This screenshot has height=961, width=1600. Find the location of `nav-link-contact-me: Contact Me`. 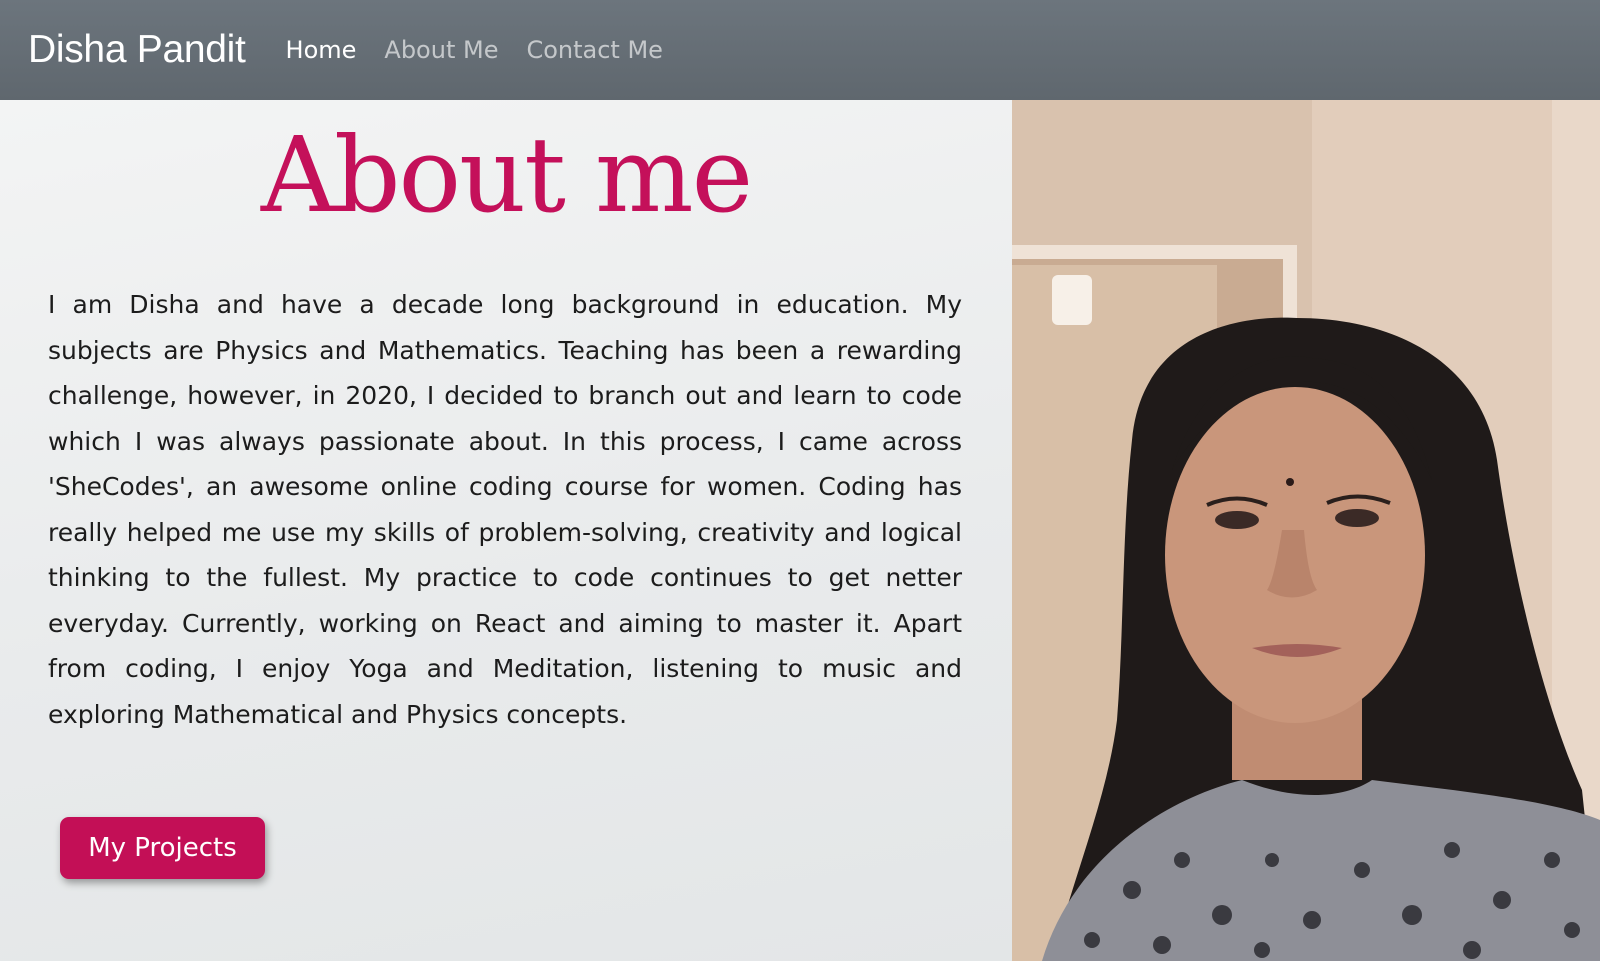

nav-link-contact-me: Contact Me is located at coordinates (594, 50).